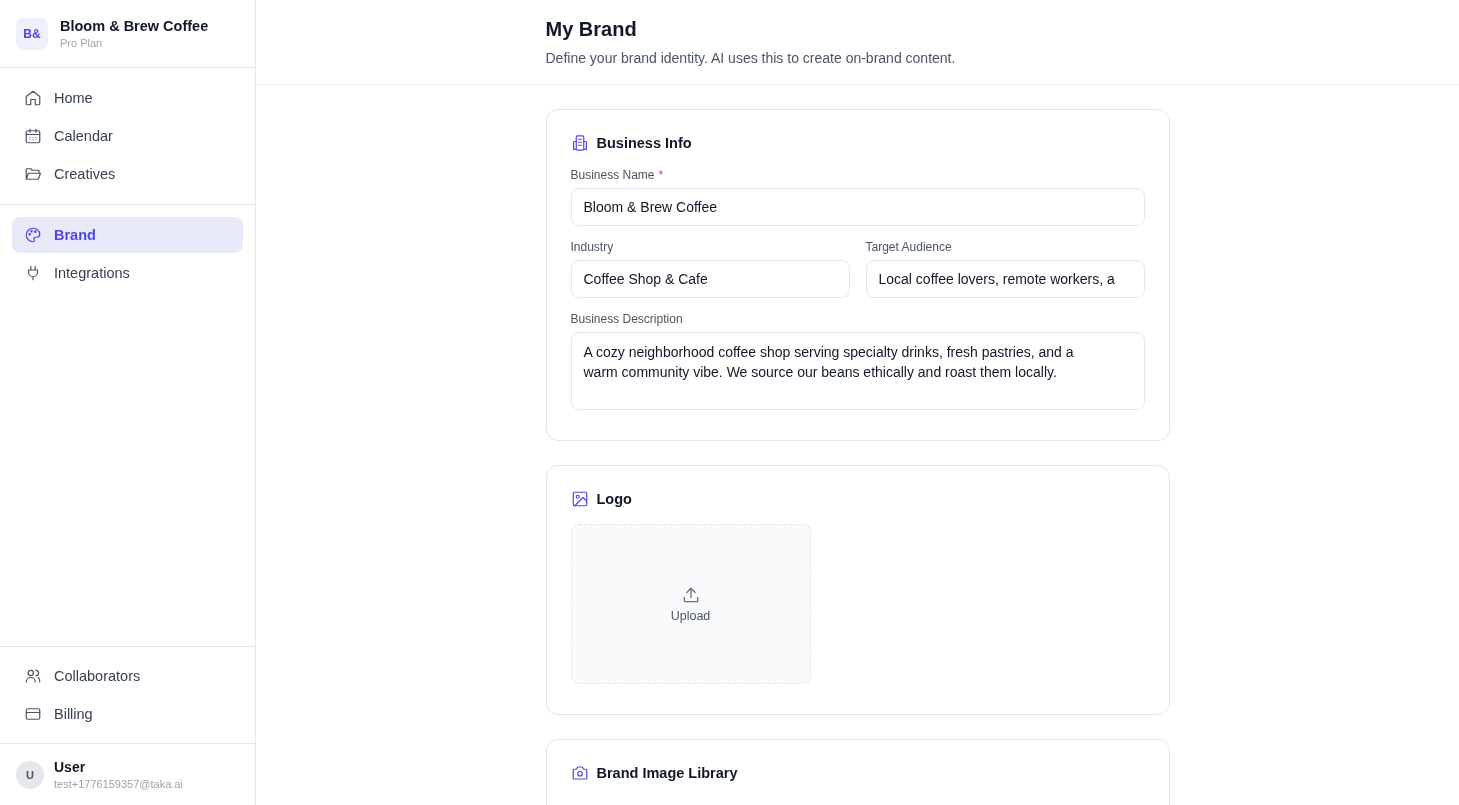  What do you see at coordinates (33, 98) in the screenshot?
I see `home-icon` at bounding box center [33, 98].